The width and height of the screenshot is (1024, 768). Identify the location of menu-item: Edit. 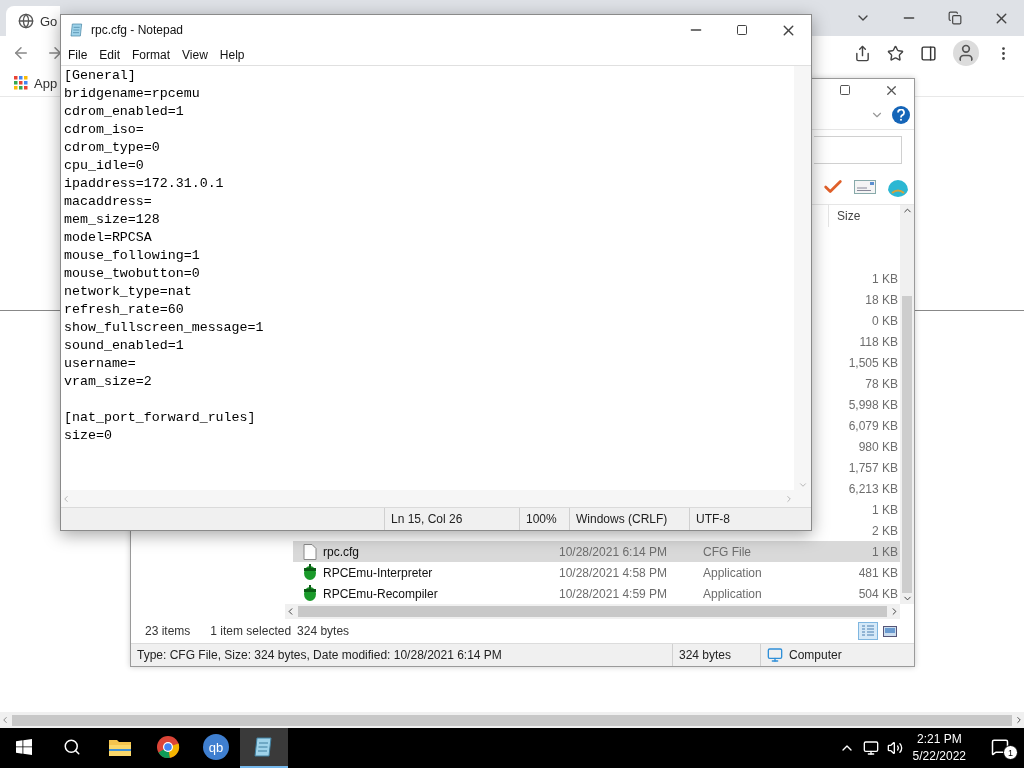
(110, 55).